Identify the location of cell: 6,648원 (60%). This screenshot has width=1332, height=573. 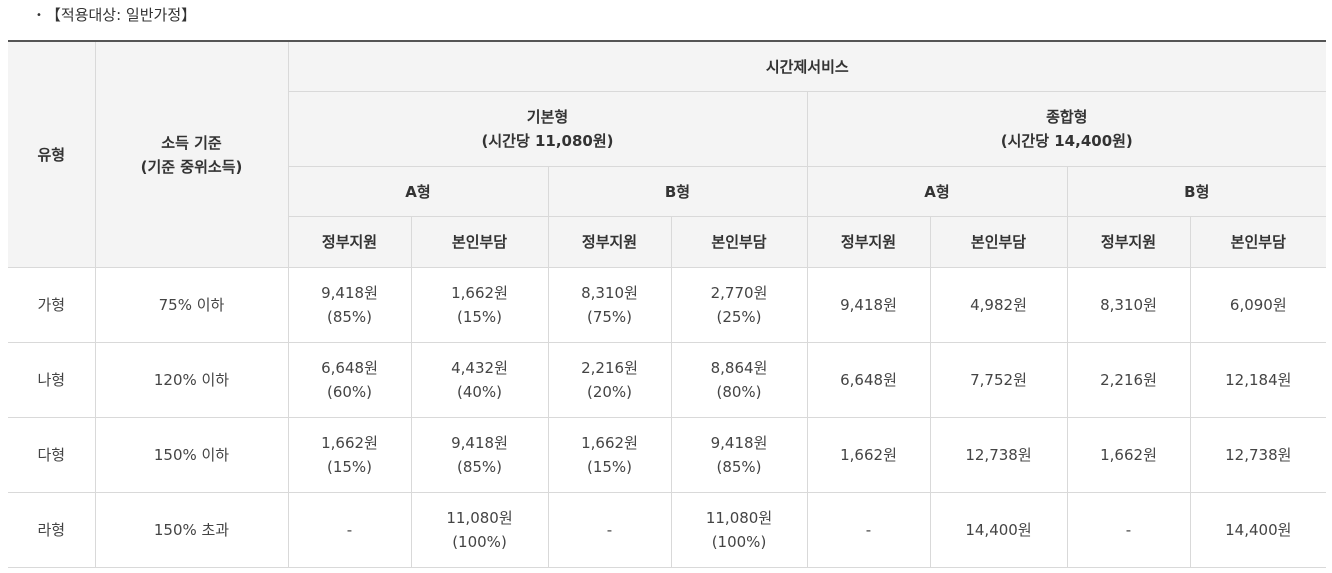
(349, 380).